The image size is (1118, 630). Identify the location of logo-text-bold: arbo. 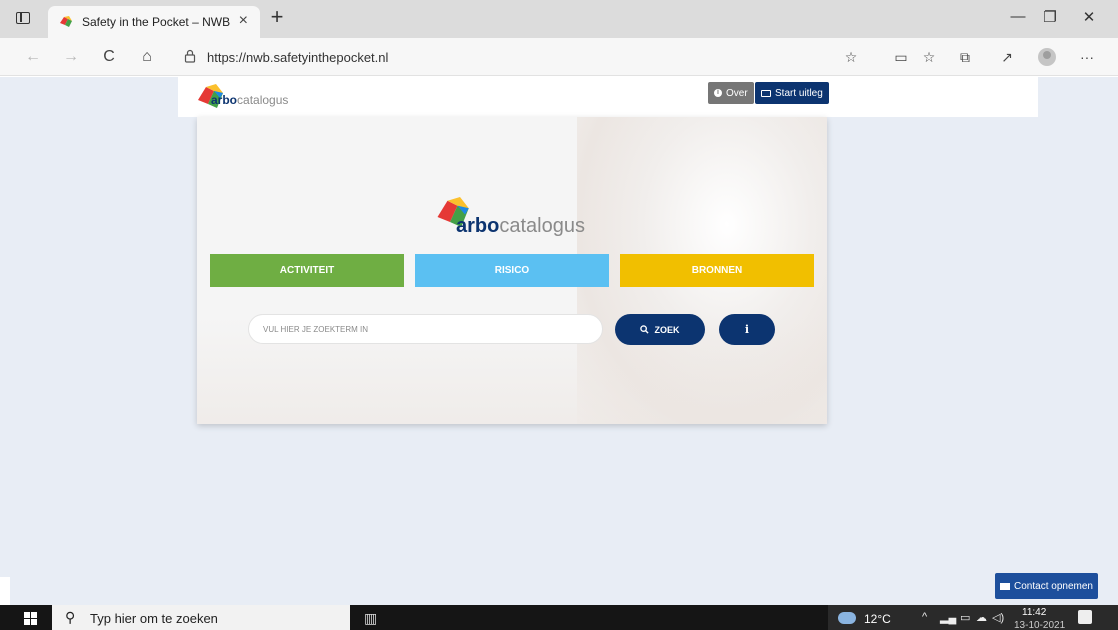
(224, 100).